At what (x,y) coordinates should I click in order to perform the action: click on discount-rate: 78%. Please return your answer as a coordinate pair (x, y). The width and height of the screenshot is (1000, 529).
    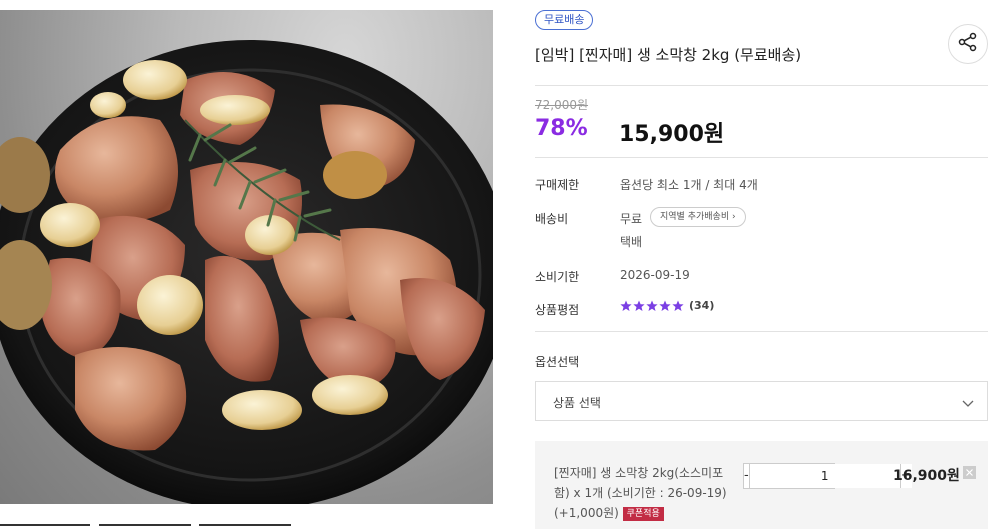
    Looking at the image, I should click on (561, 128).